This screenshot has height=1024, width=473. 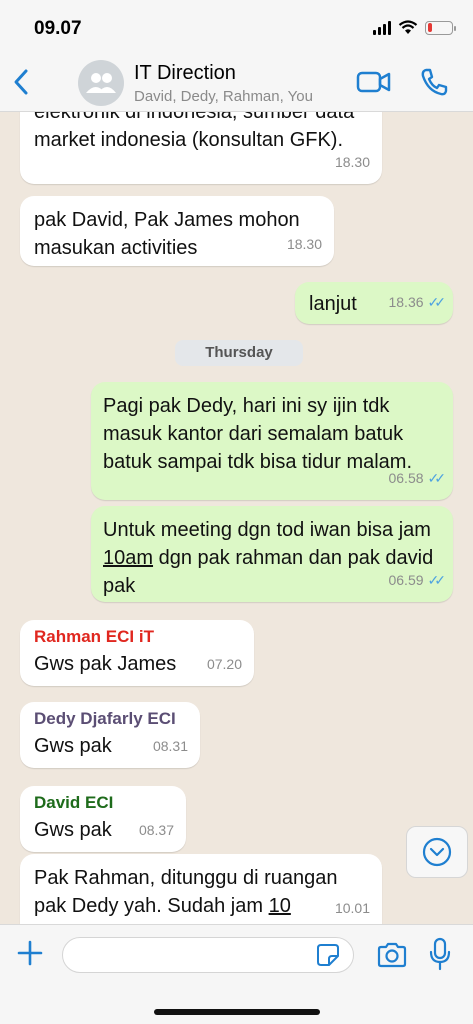 I want to click on group-avatar, so click(x=101, y=83).